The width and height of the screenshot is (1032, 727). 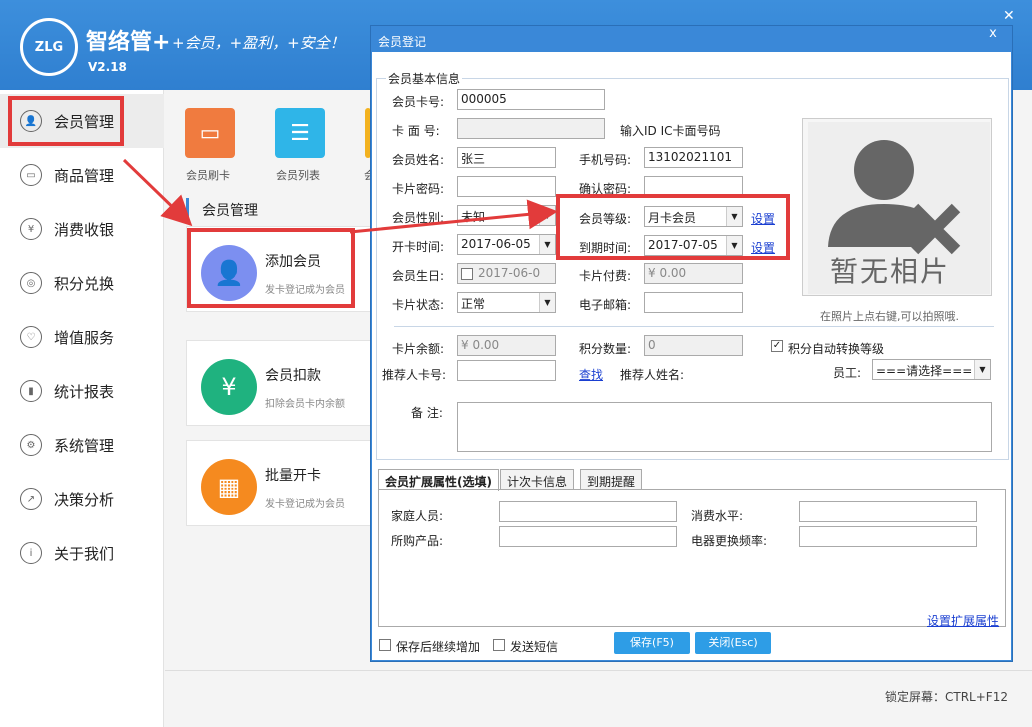 What do you see at coordinates (340, 196) in the screenshot?
I see `annotation-arrows` at bounding box center [340, 196].